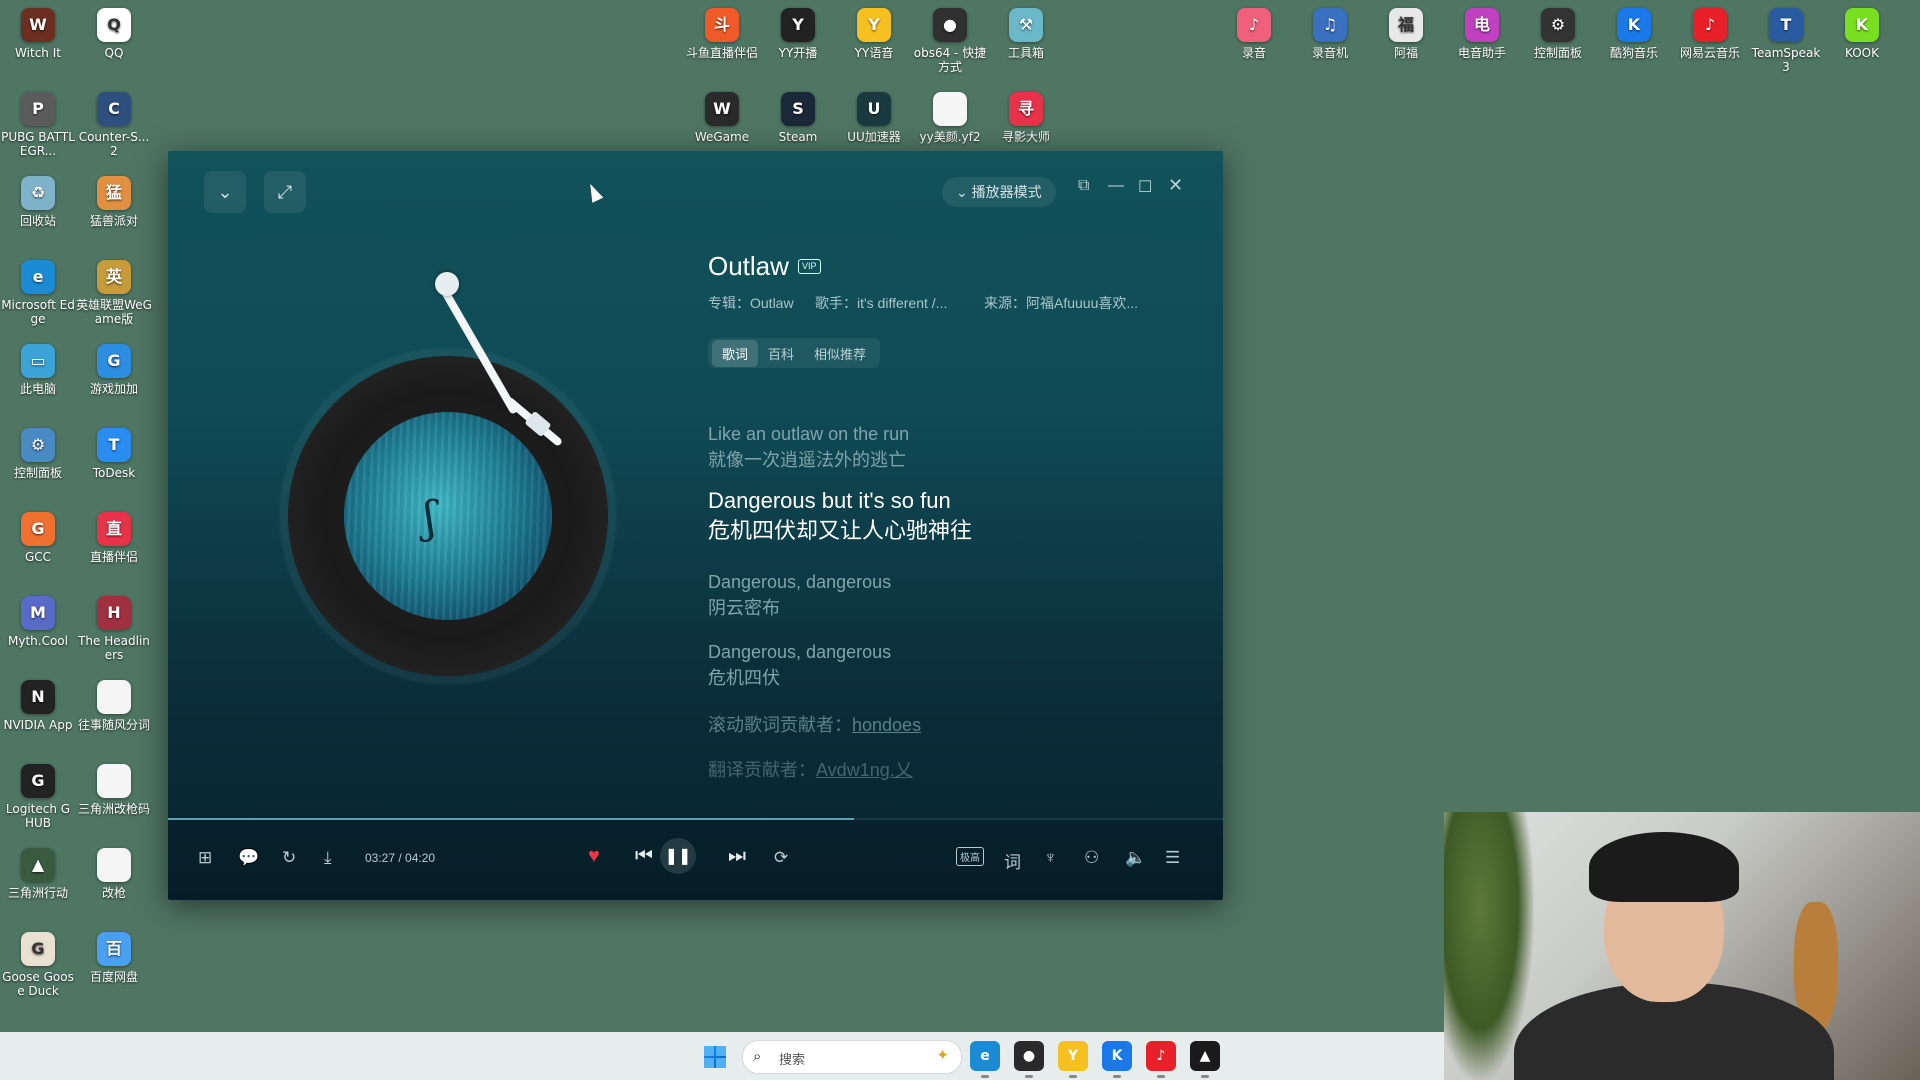 The width and height of the screenshot is (1920, 1080). I want to click on search-box: ⌕ 搜索 ✦, so click(852, 1057).